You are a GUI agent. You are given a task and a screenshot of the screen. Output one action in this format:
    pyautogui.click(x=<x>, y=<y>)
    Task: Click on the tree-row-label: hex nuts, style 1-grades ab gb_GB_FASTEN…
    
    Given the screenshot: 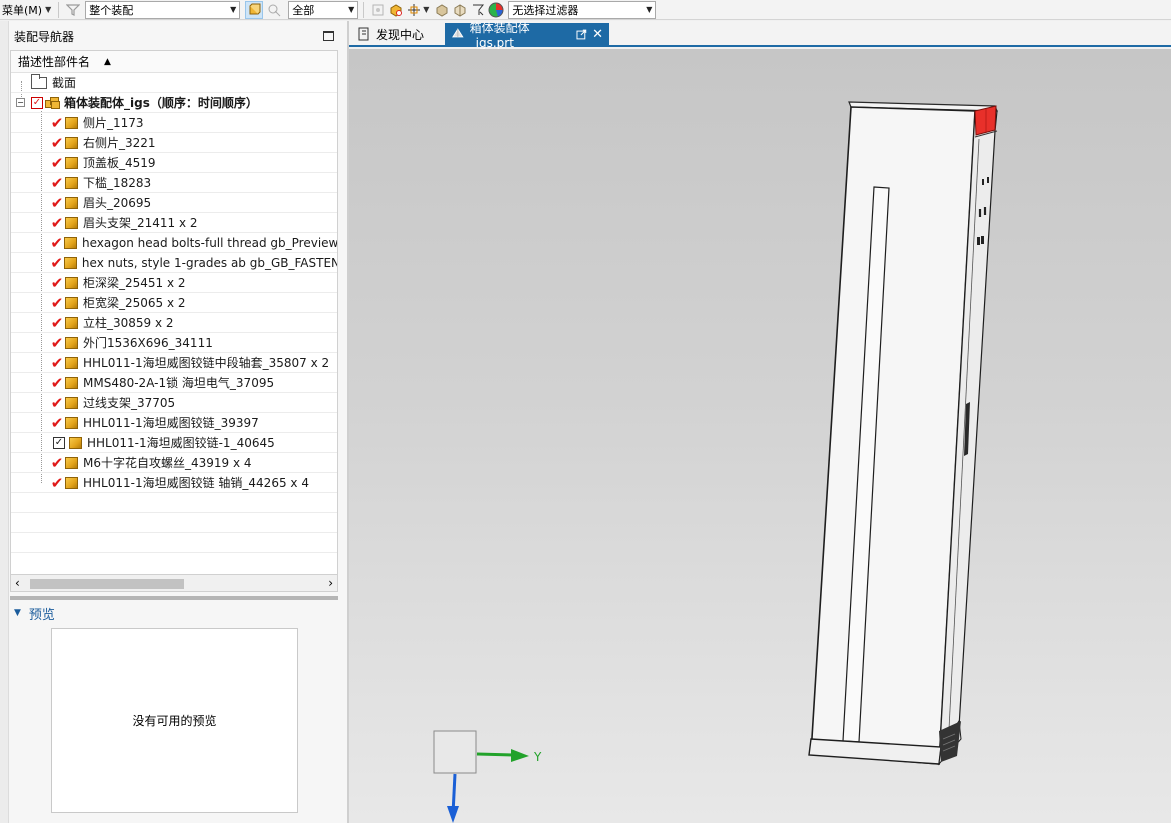 What is the action you would take?
    pyautogui.click(x=209, y=262)
    